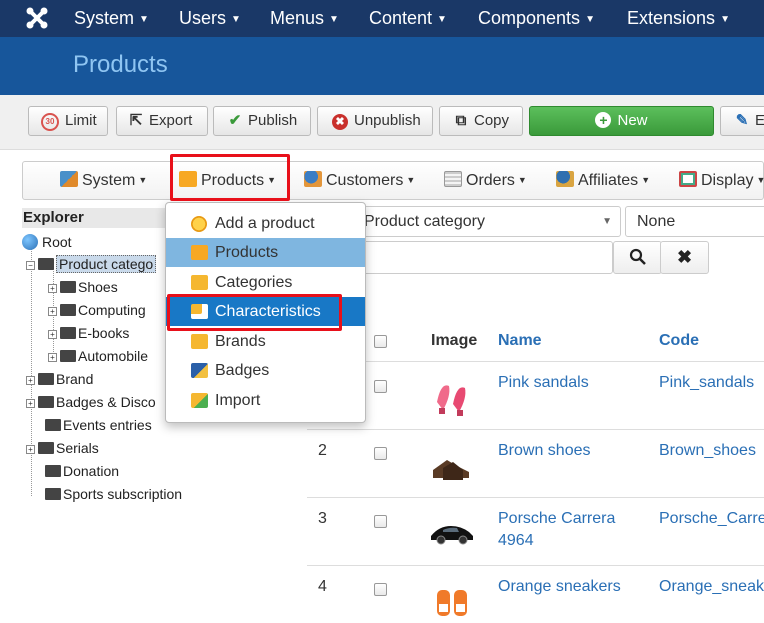 The width and height of the screenshot is (764, 623). What do you see at coordinates (37, 18) in the screenshot?
I see `joomla-logo-icon` at bounding box center [37, 18].